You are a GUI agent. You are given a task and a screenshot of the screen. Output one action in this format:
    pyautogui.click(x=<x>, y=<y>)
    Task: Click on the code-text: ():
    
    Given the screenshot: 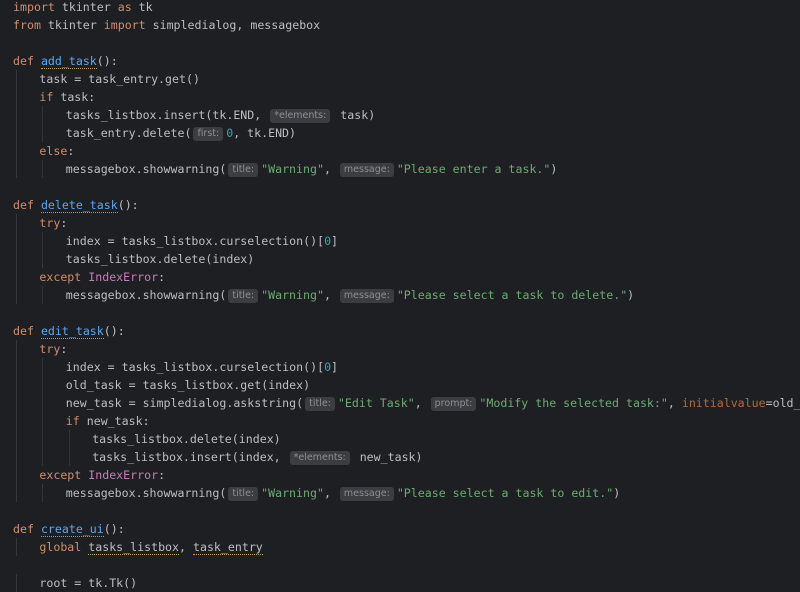 What is the action you would take?
    pyautogui.click(x=114, y=529)
    